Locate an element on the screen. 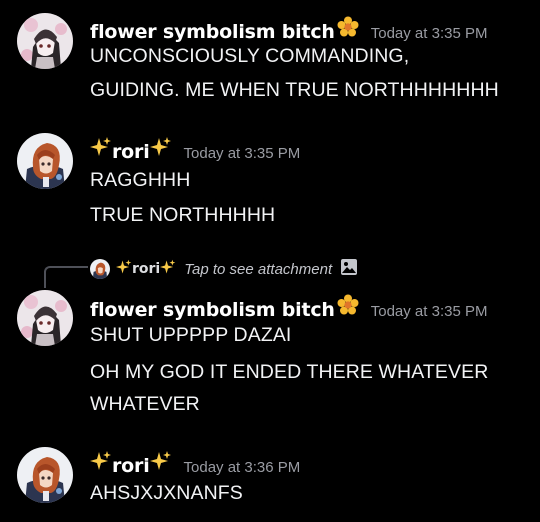 The width and height of the screenshot is (540, 522). message-text: RAGGHHH is located at coordinates (140, 180).